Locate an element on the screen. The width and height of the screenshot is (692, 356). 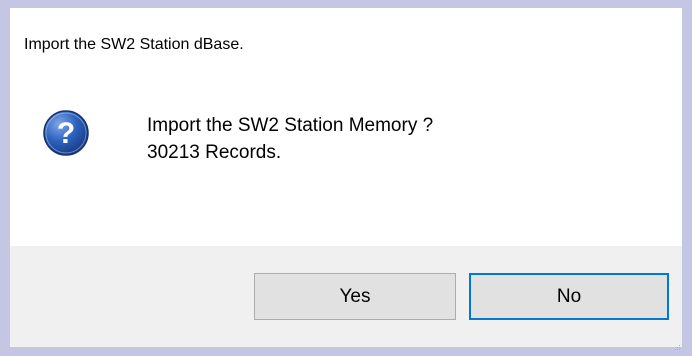
dialog-title: Import the SW2 Station dBase. is located at coordinates (134, 44).